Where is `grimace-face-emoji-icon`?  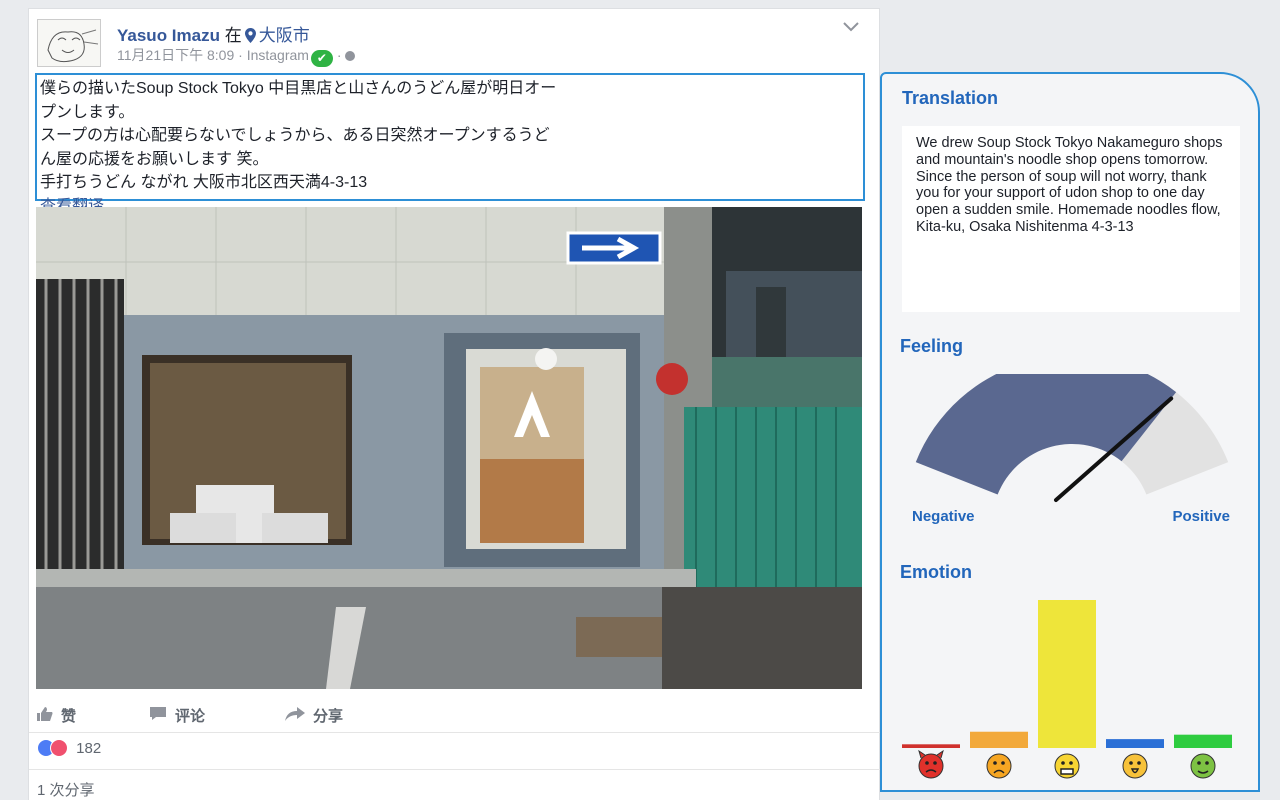
grimace-face-emoji-icon is located at coordinates (1067, 766).